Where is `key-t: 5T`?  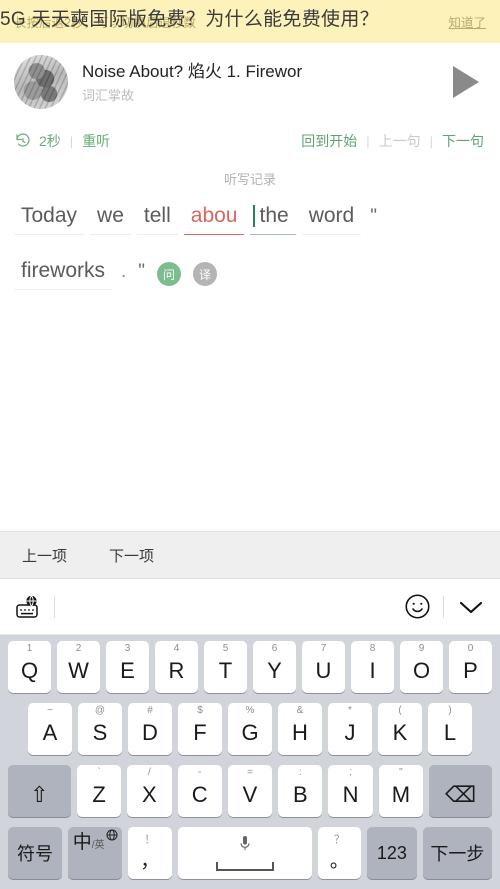
key-t: 5T is located at coordinates (225, 667).